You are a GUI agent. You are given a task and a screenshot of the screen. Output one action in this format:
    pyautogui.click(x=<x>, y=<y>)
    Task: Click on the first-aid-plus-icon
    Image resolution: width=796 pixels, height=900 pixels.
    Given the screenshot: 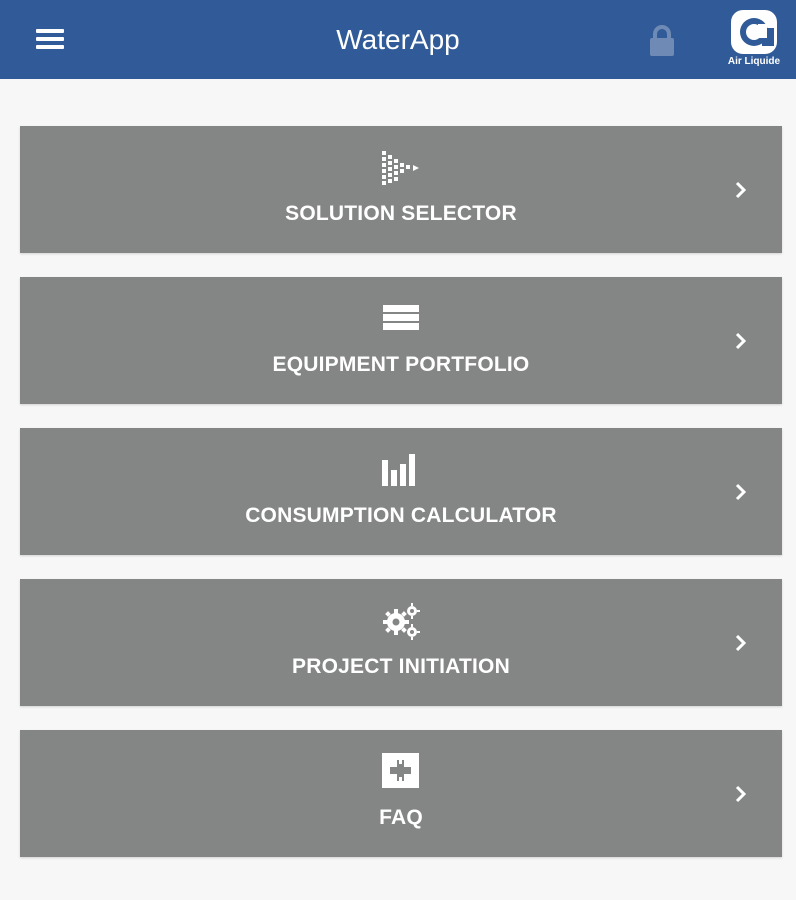 What is the action you would take?
    pyautogui.click(x=401, y=772)
    